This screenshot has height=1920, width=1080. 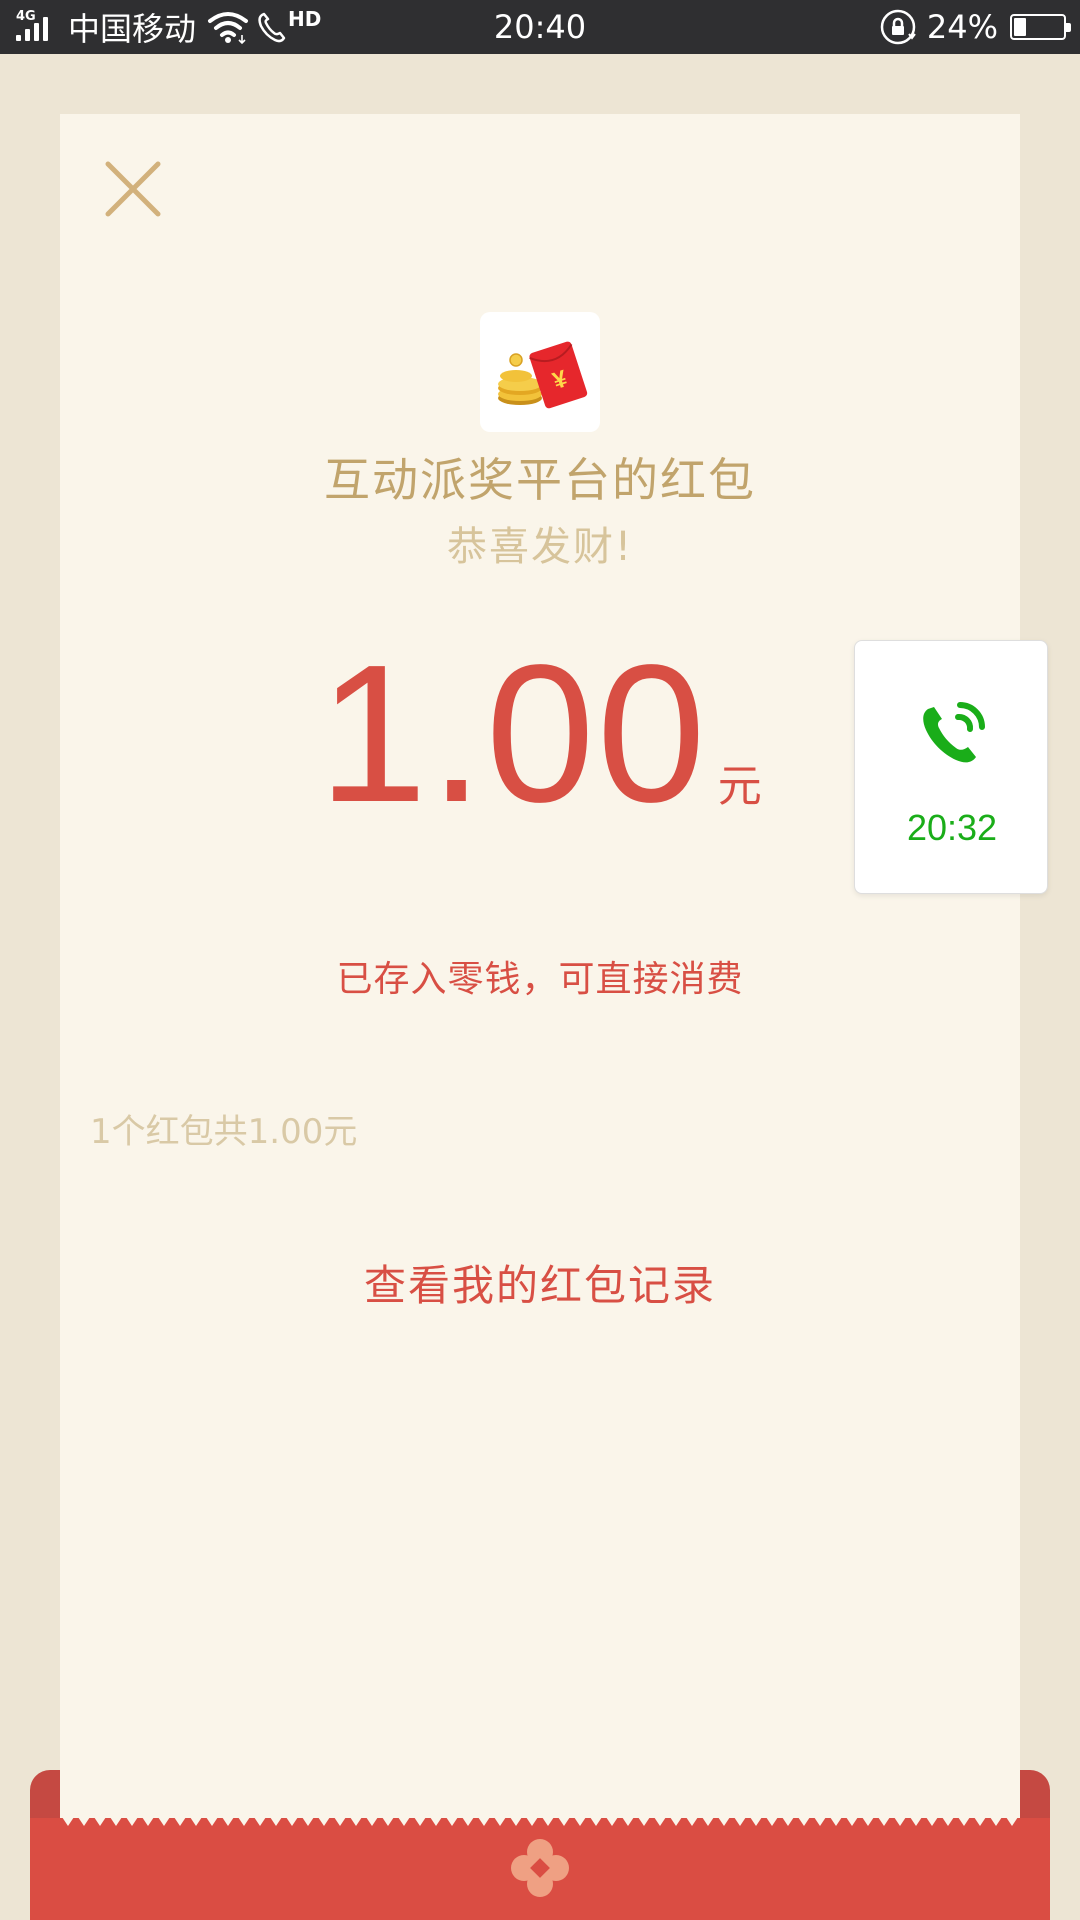 I want to click on view-records-link: 查看我的红包记录, so click(x=540, y=1282).